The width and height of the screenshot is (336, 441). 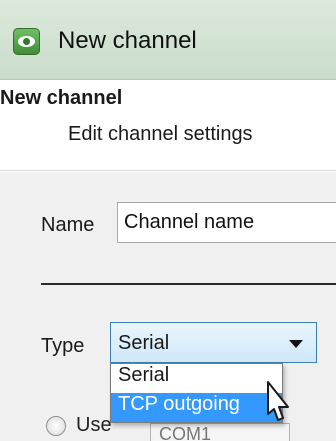 What do you see at coordinates (160, 134) in the screenshot?
I see `page-subtitle: Edit channel settings` at bounding box center [160, 134].